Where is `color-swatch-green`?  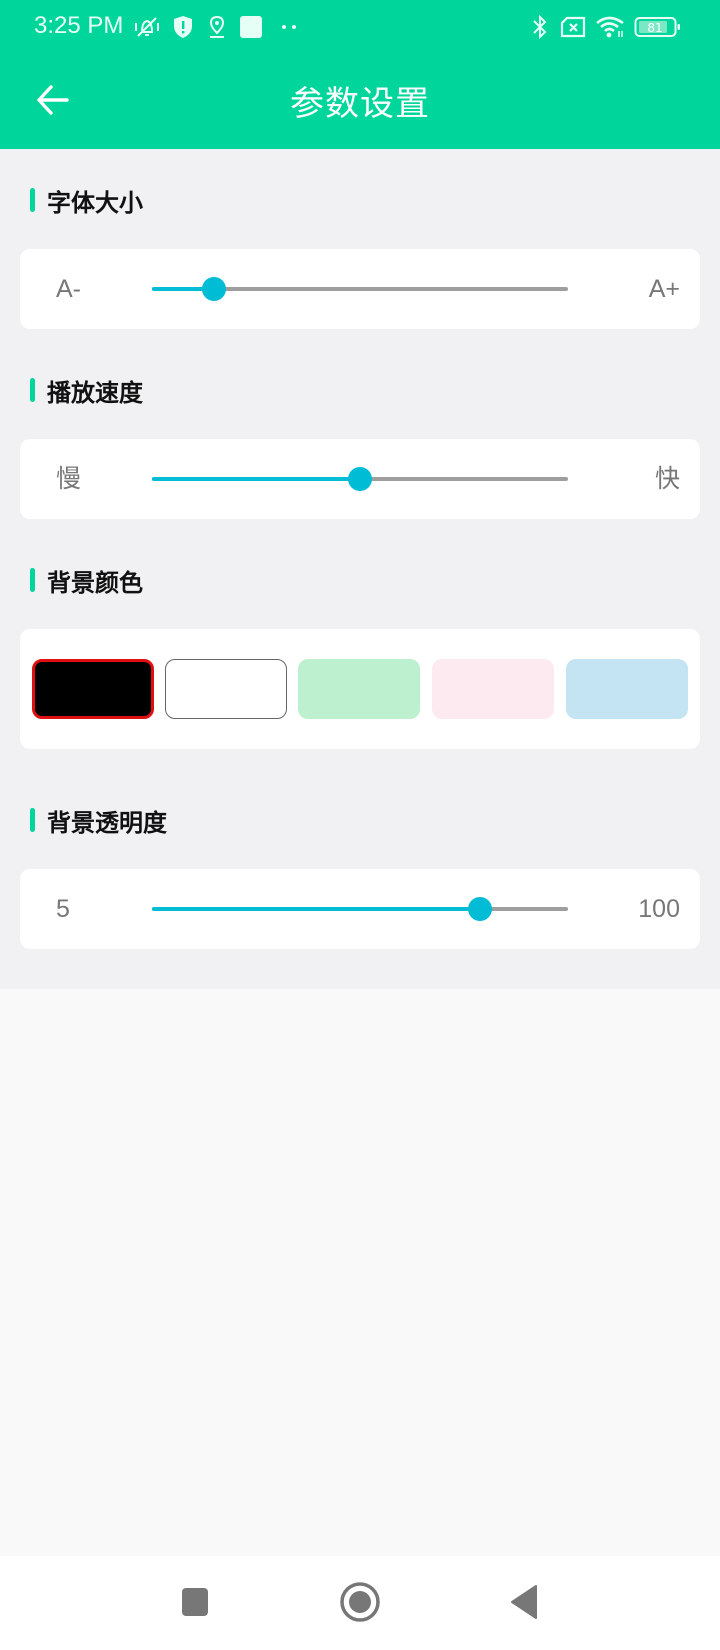 color-swatch-green is located at coordinates (359, 689).